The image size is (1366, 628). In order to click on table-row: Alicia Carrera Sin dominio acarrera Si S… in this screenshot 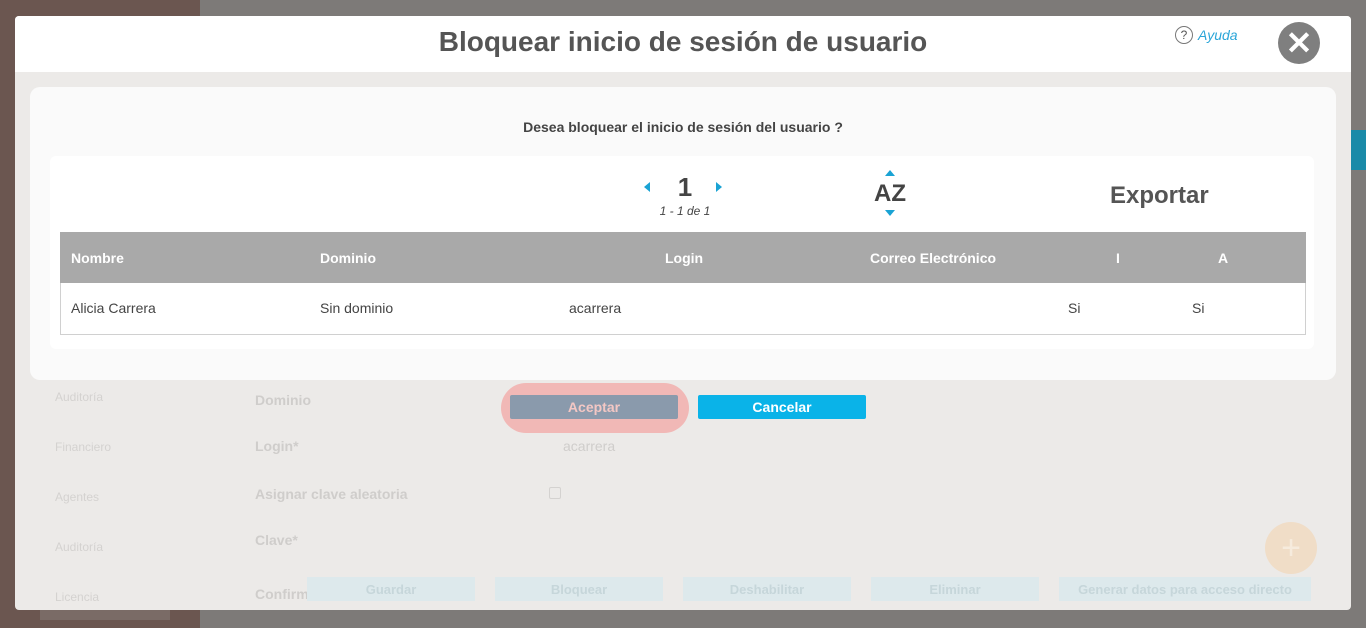, I will do `click(683, 309)`.